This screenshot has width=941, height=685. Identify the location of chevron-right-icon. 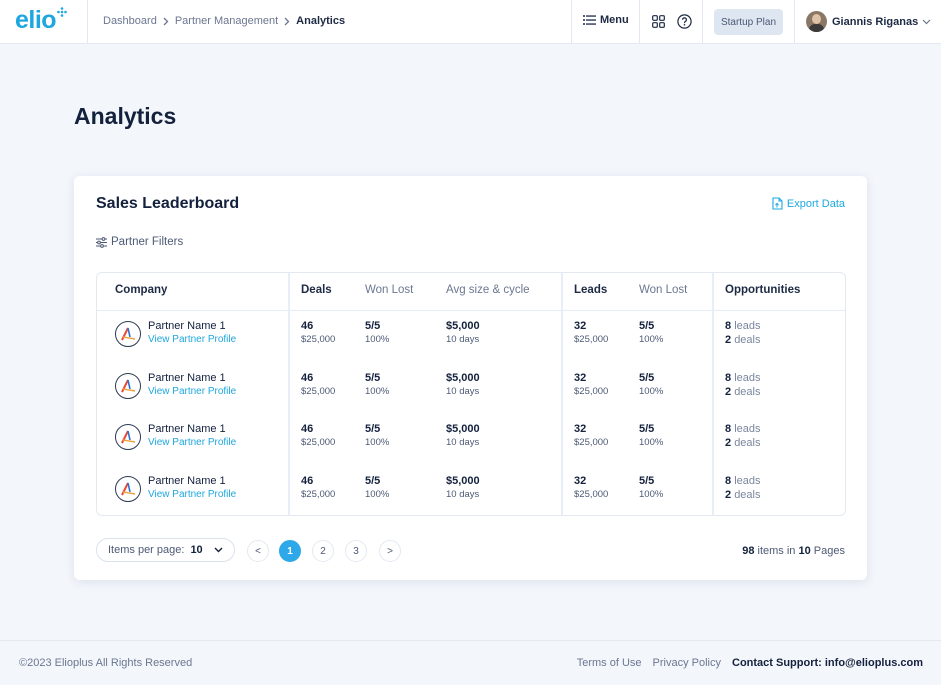
(287, 21).